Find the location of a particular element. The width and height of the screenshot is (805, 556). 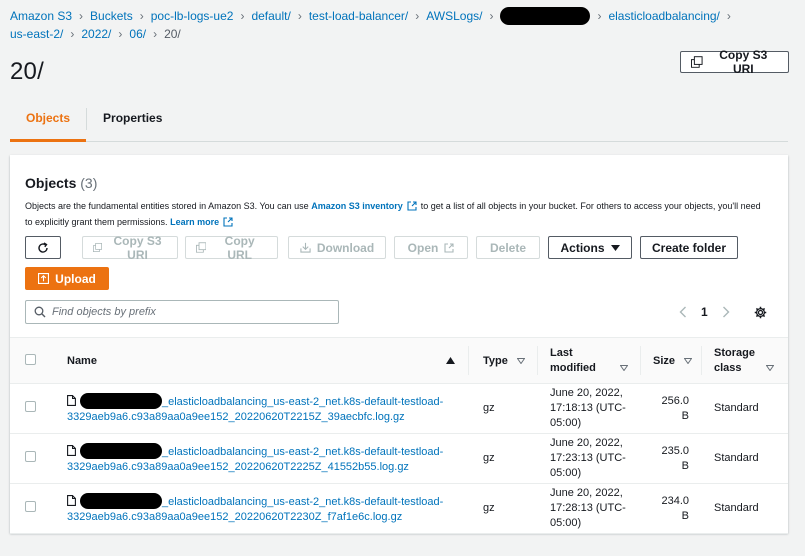

size-cell: 234.0 B is located at coordinates (670, 508).